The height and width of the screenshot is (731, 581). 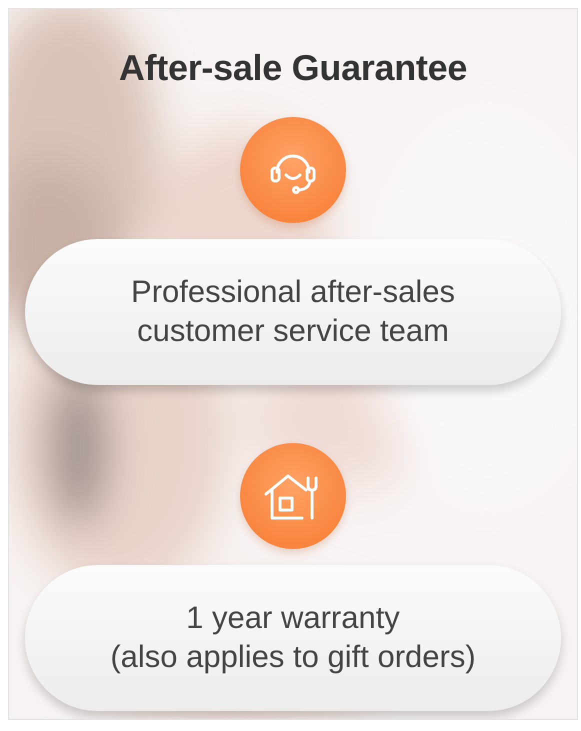 What do you see at coordinates (293, 637) in the screenshot?
I see `feature-text: 1 year warranty (also applies to gift orders)` at bounding box center [293, 637].